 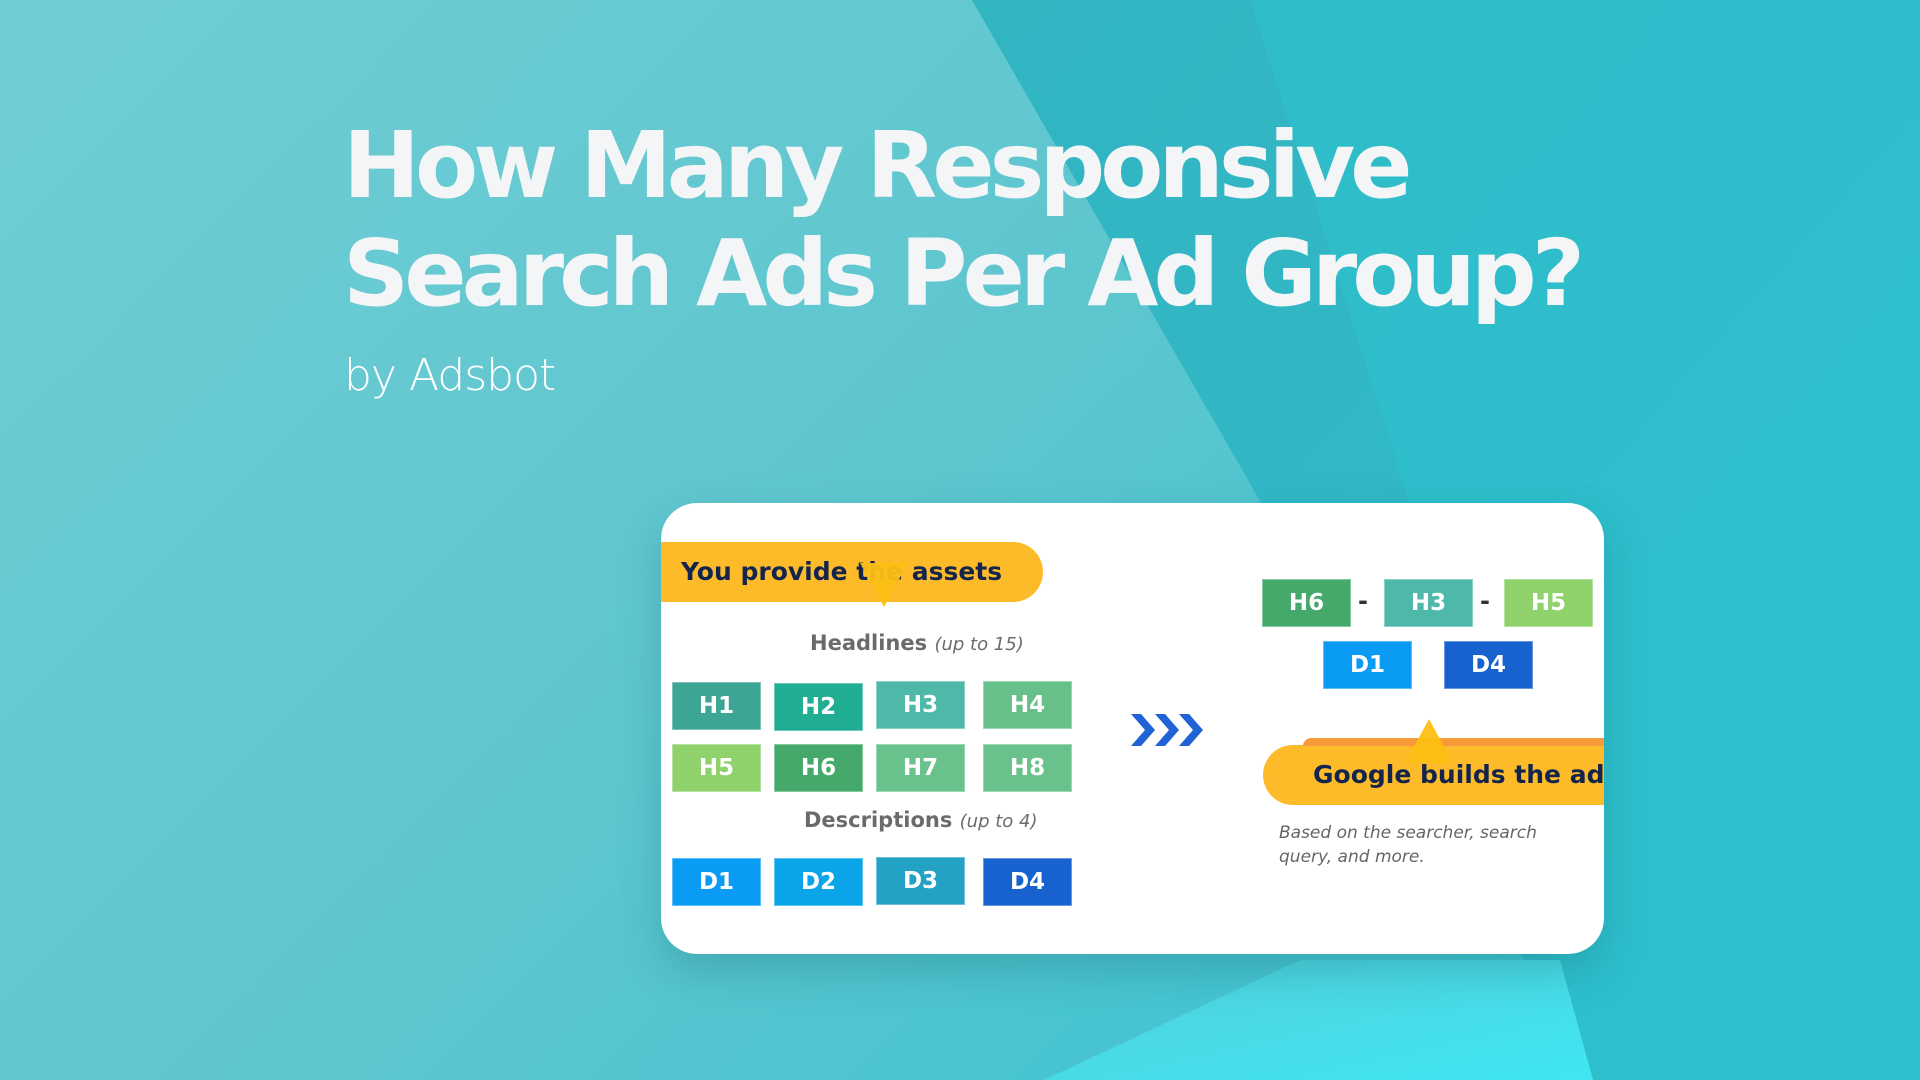 I want to click on assets-banner-text: You provide the assets, so click(x=842, y=571).